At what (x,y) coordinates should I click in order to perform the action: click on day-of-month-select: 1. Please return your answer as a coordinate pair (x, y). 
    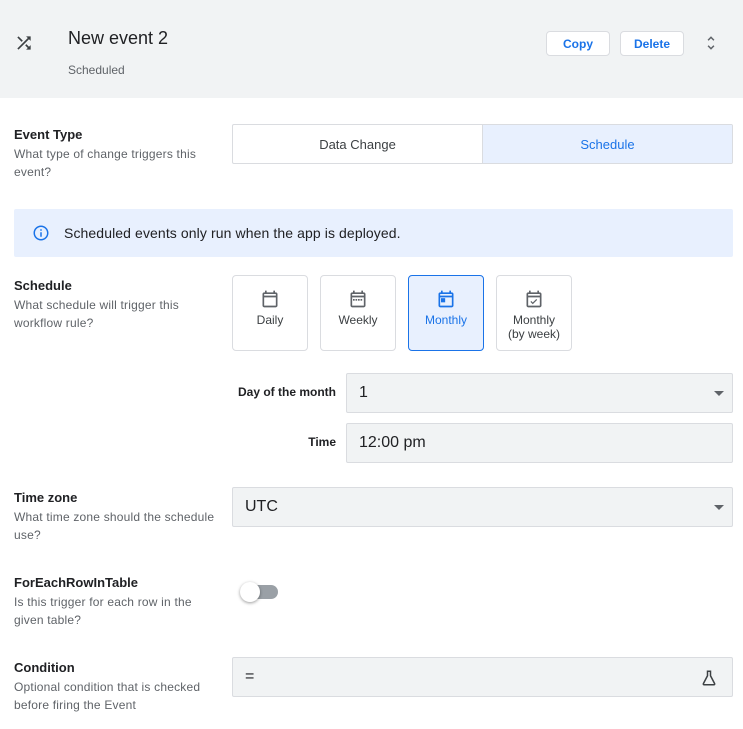
    Looking at the image, I should click on (539, 393).